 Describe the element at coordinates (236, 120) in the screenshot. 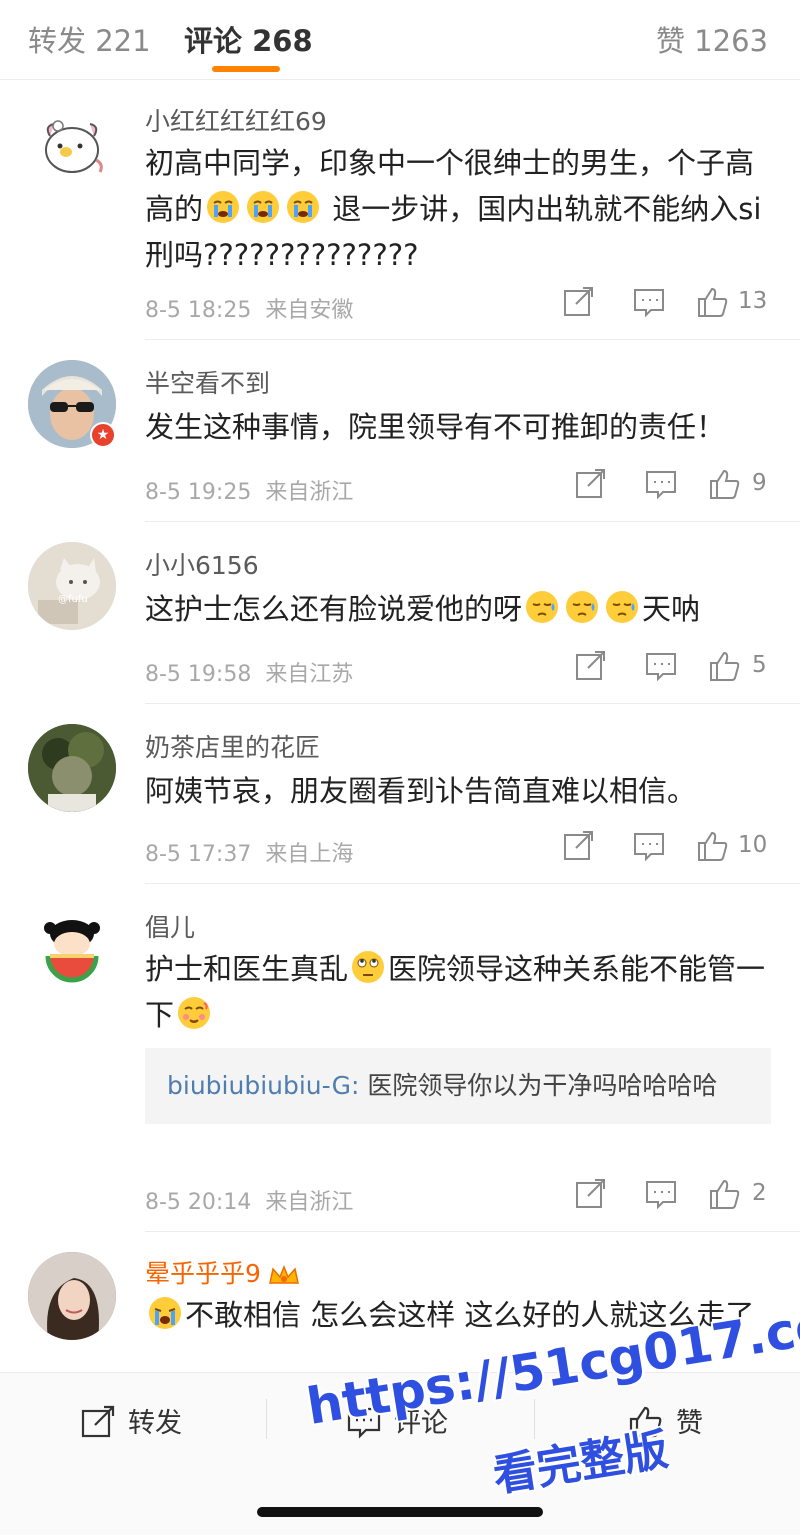

I see `comment-username: 小红红红红红69` at that location.